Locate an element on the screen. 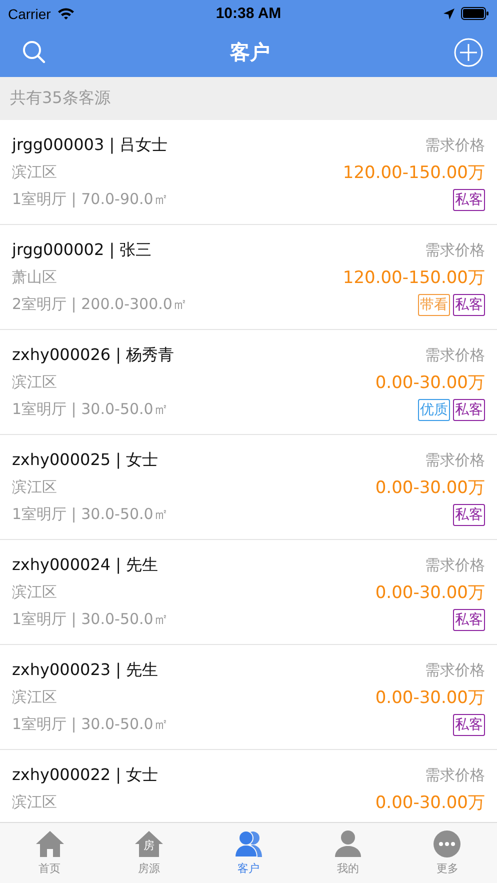  search-icon is located at coordinates (34, 52).